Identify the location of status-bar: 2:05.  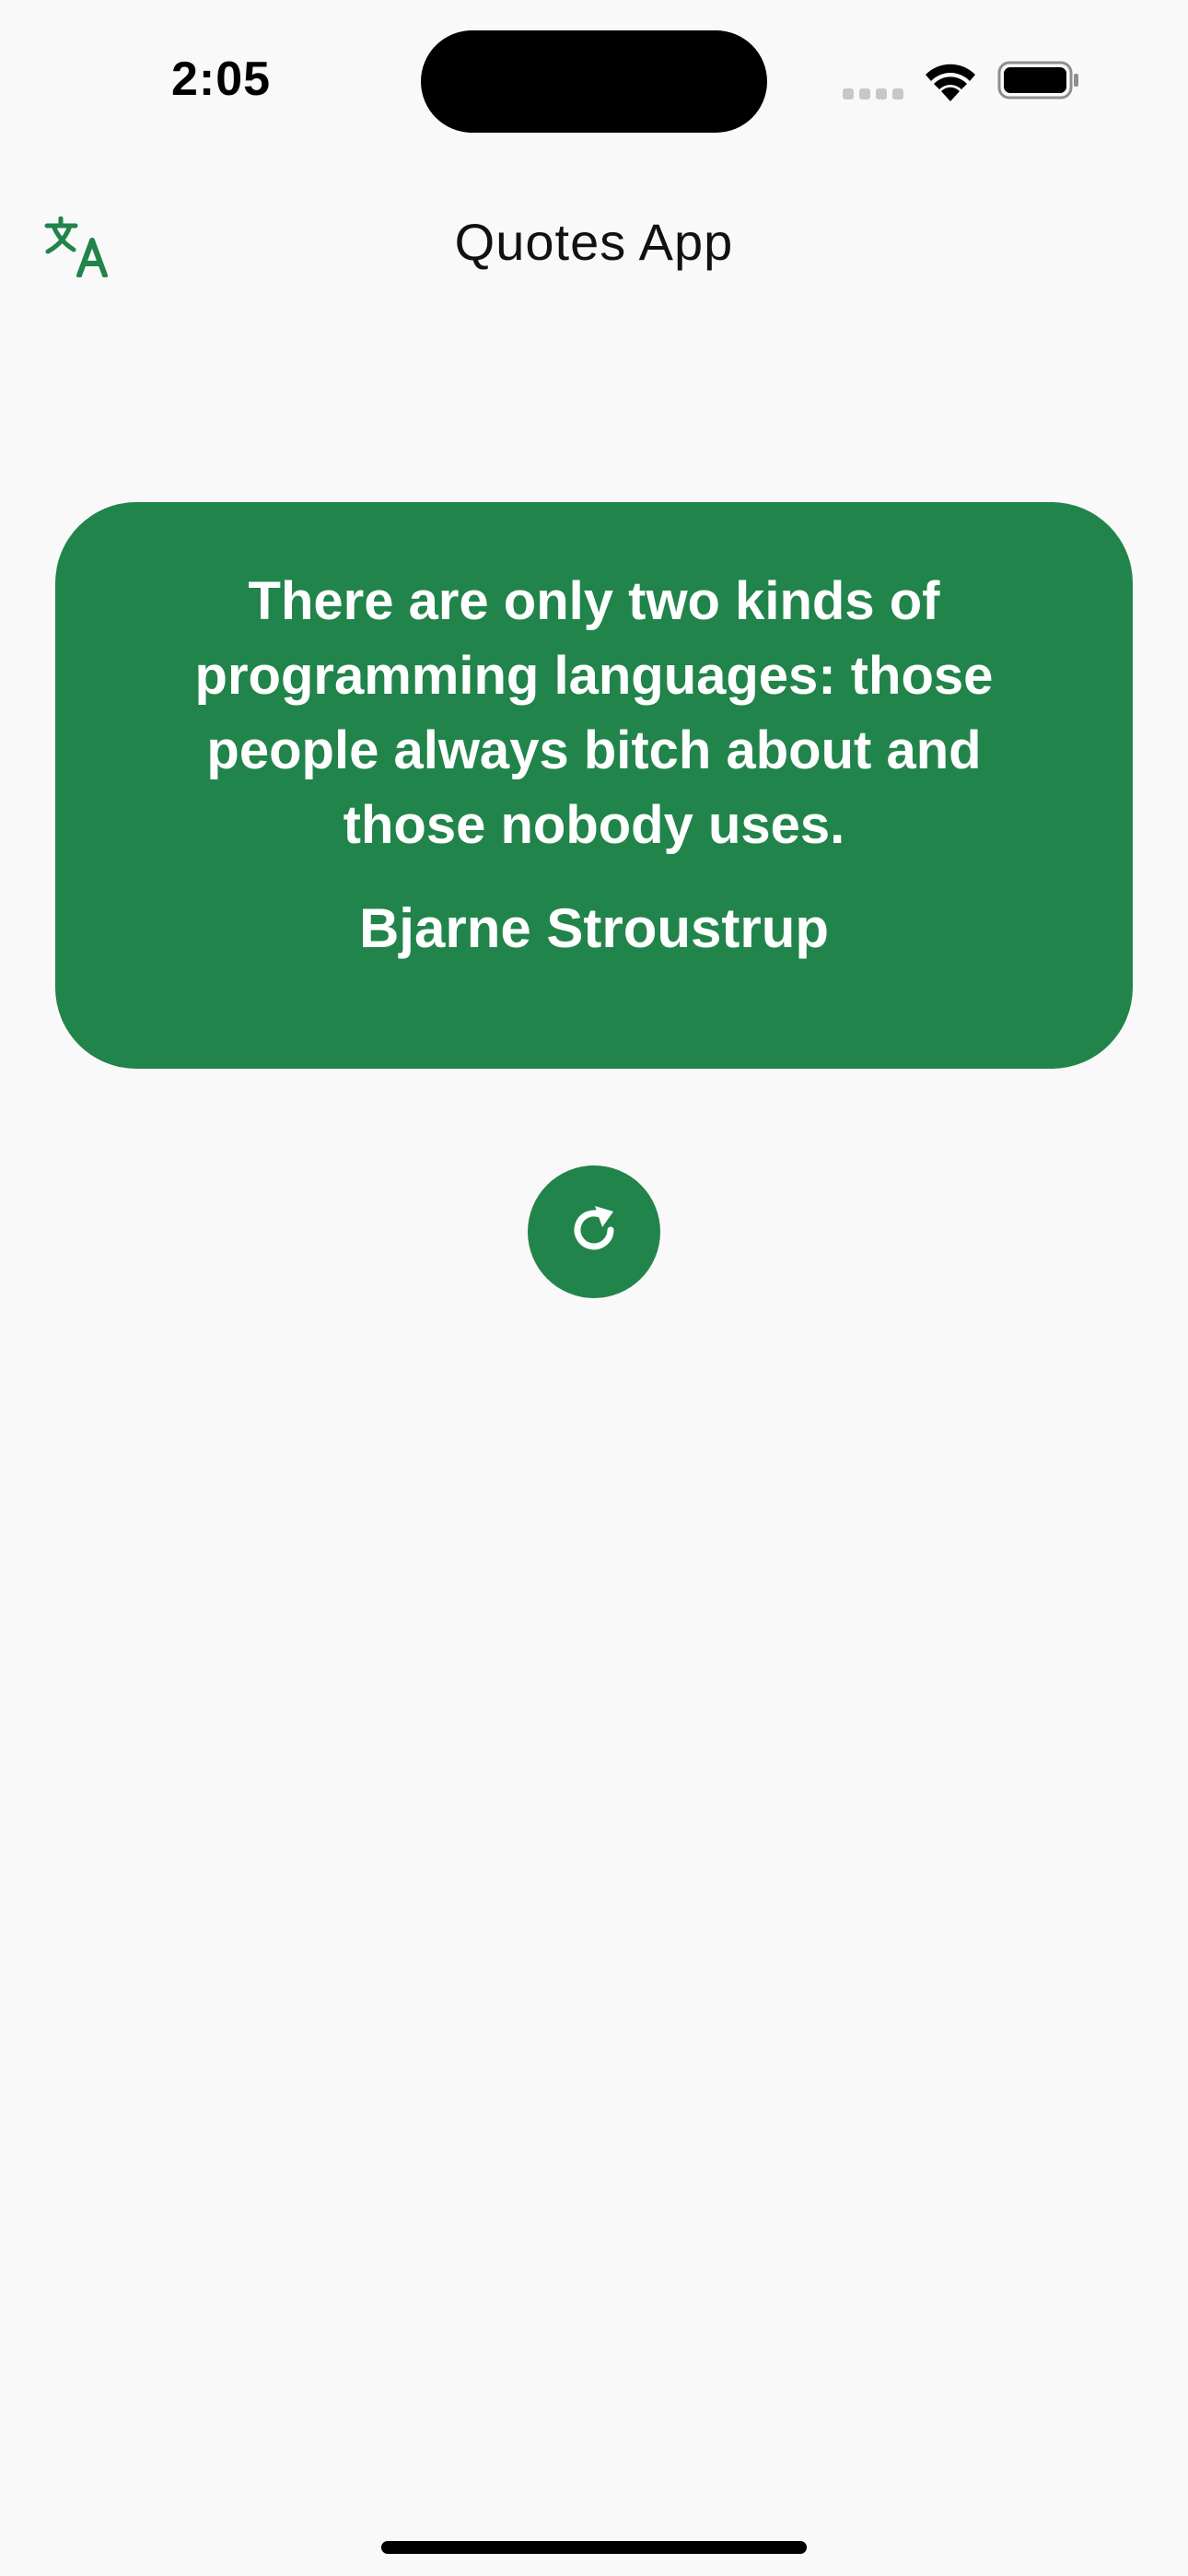
(594, 78).